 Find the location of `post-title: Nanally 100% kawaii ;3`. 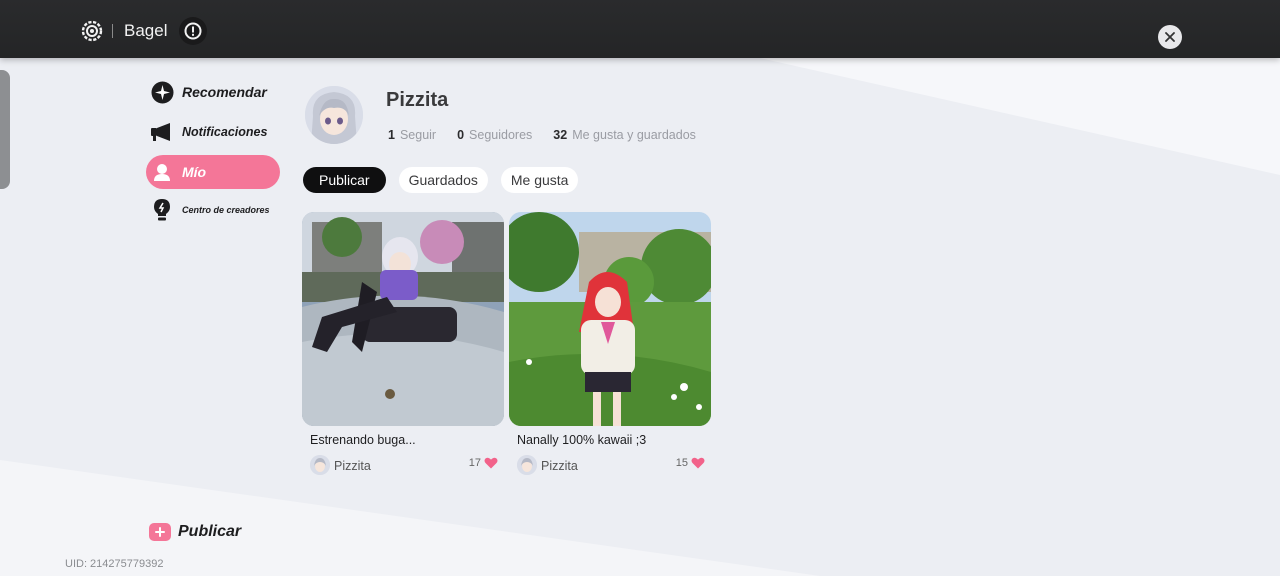

post-title: Nanally 100% kawaii ;3 is located at coordinates (582, 440).